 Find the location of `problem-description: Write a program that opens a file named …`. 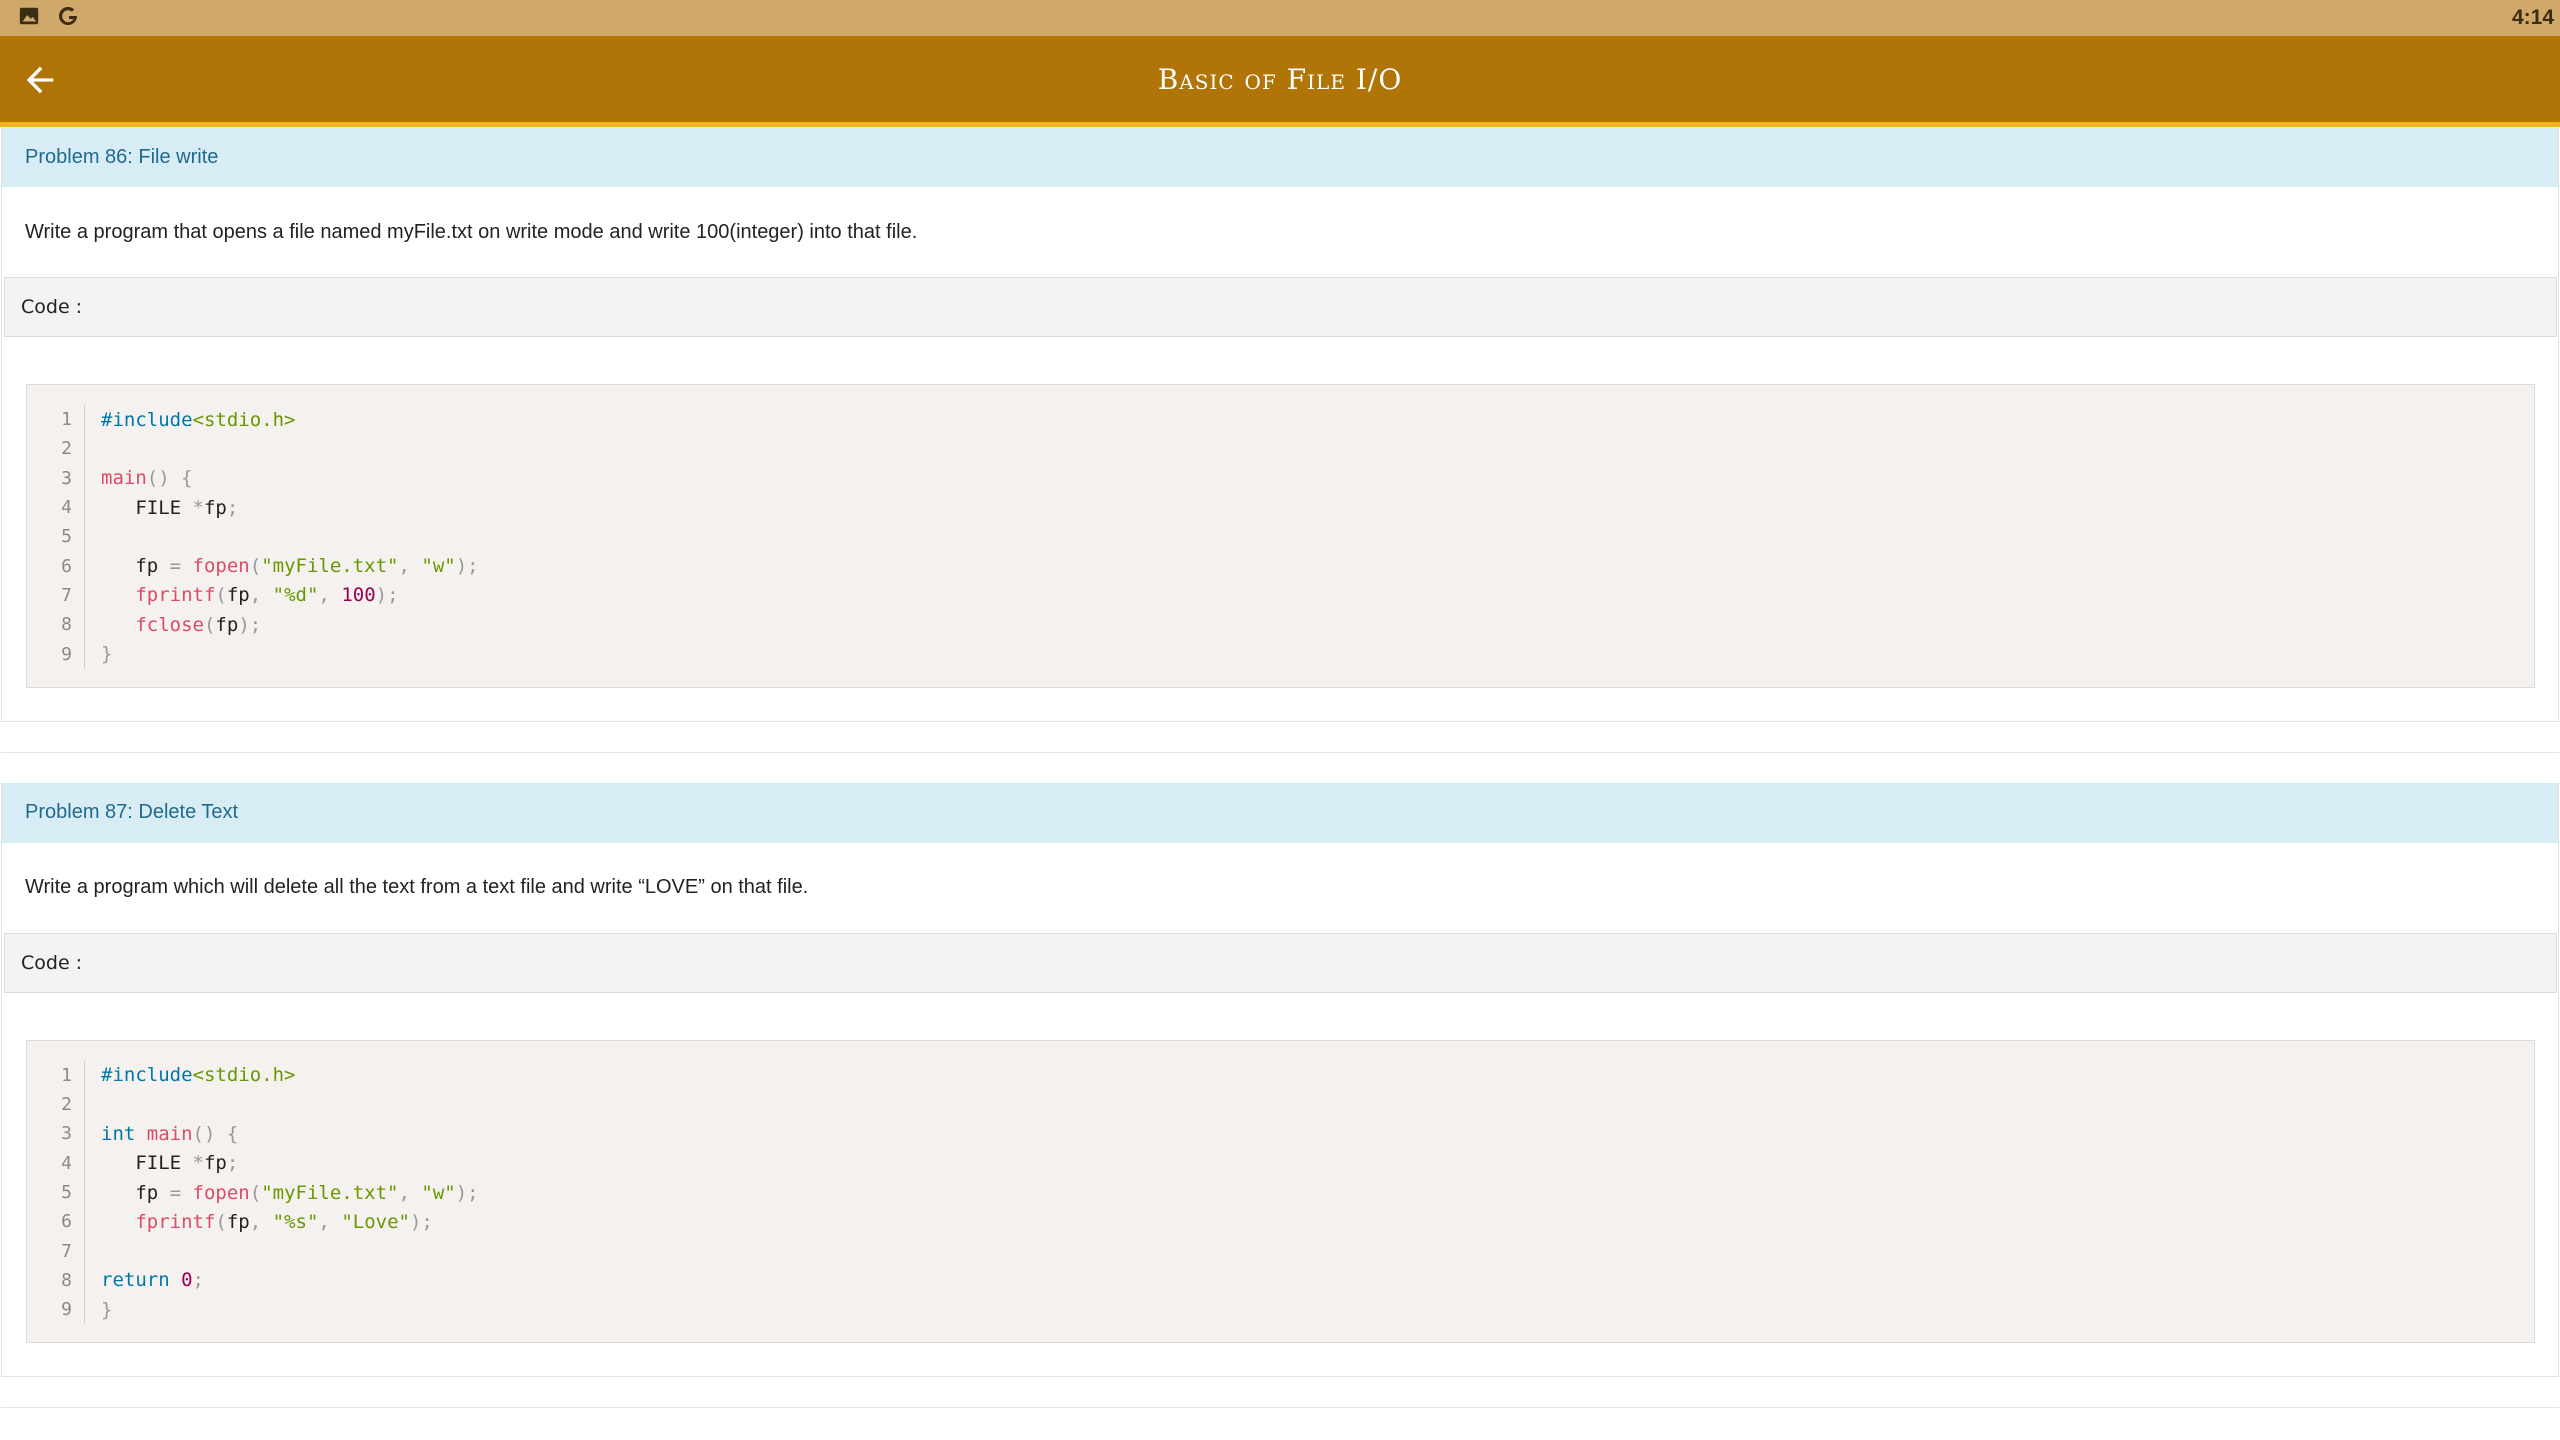

problem-description: Write a program that opens a file named … is located at coordinates (471, 231).